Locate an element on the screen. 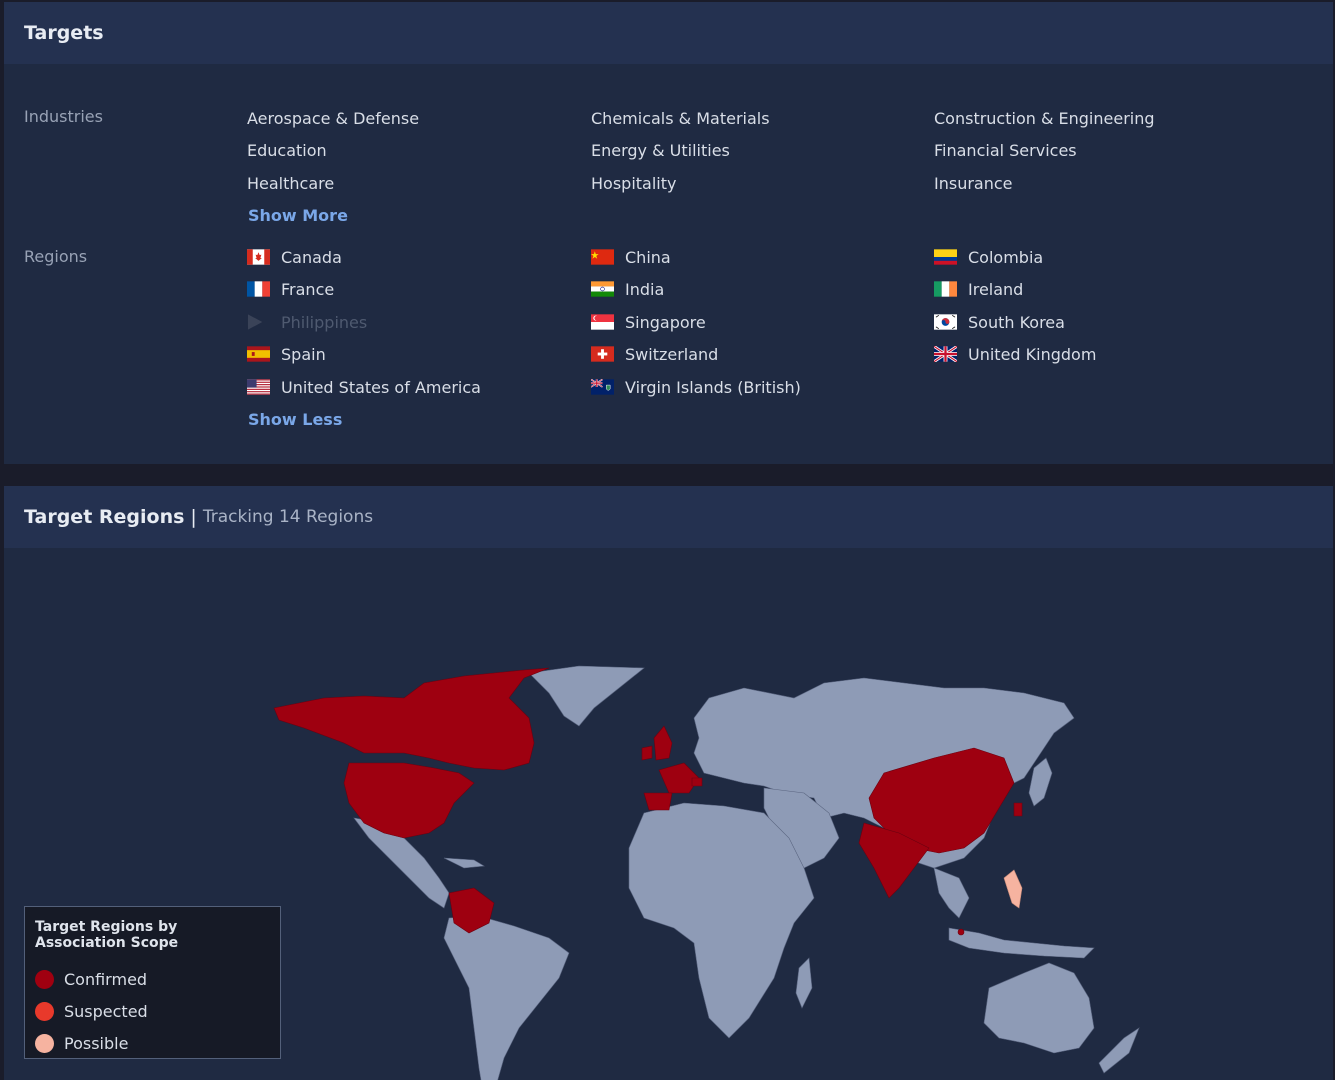 The height and width of the screenshot is (1080, 1335). region-name: Philippines is located at coordinates (324, 322).